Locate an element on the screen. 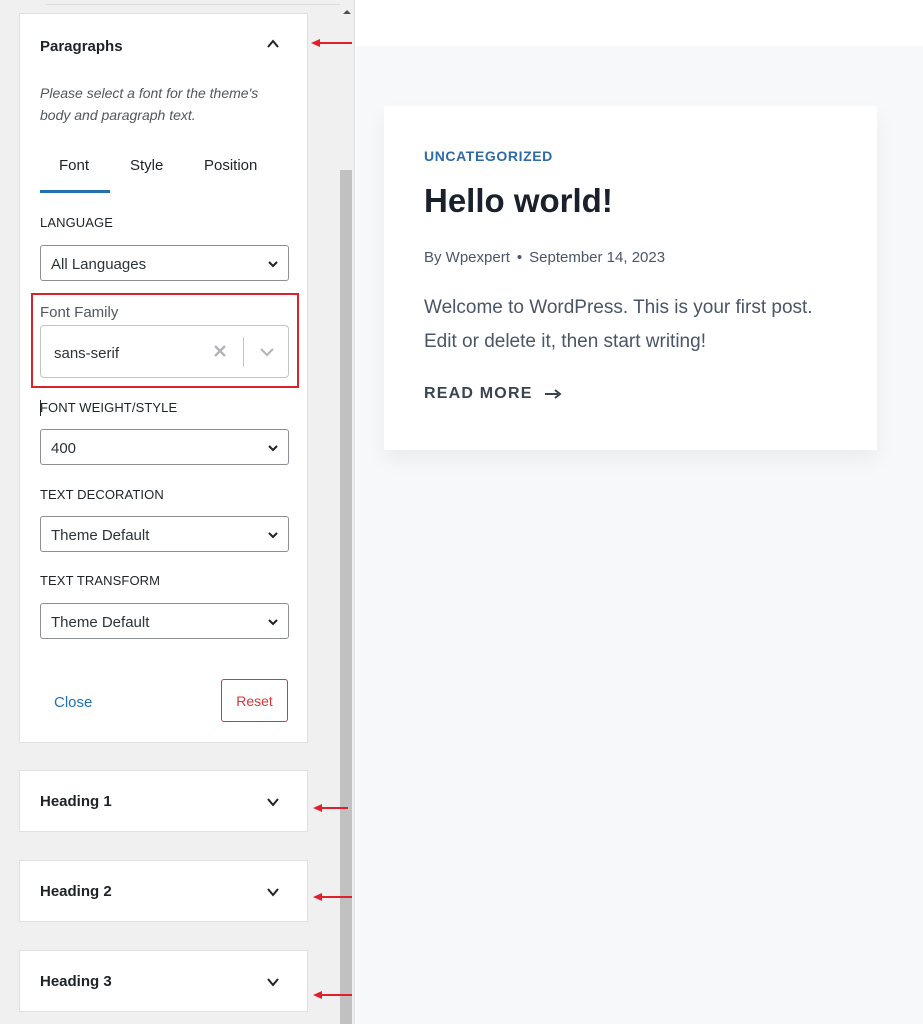 This screenshot has height=1024, width=923. tab-position: Position is located at coordinates (230, 165).